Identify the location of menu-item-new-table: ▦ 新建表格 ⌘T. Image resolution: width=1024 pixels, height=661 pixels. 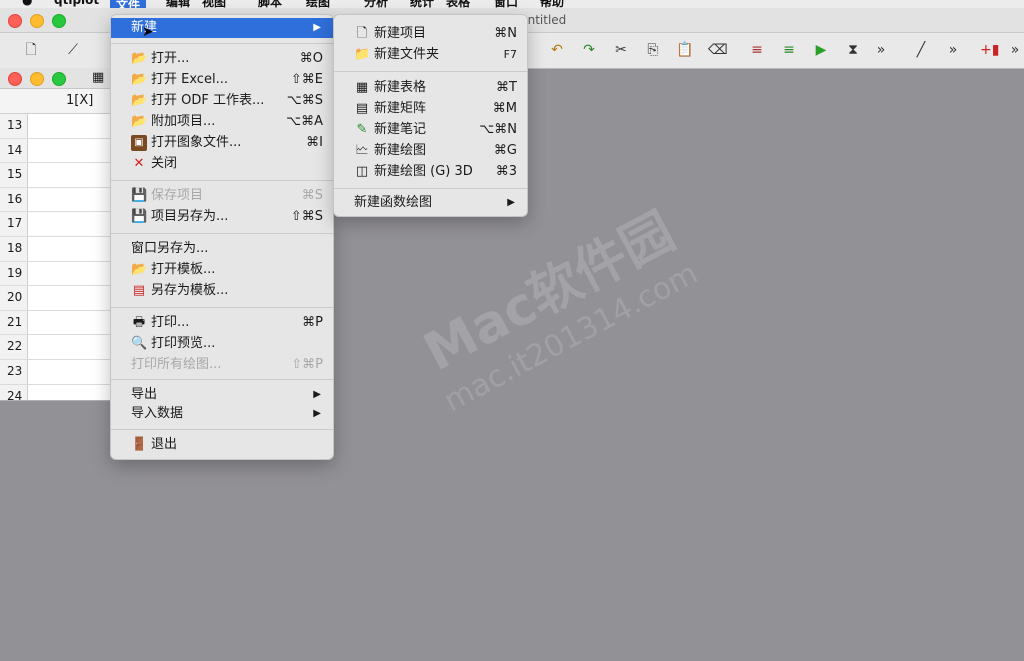
(430, 88).